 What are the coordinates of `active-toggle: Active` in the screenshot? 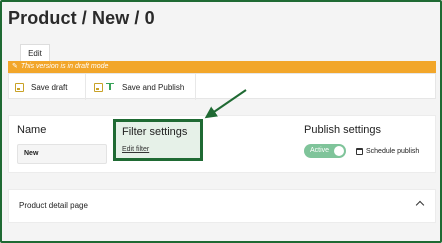 It's located at (325, 151).